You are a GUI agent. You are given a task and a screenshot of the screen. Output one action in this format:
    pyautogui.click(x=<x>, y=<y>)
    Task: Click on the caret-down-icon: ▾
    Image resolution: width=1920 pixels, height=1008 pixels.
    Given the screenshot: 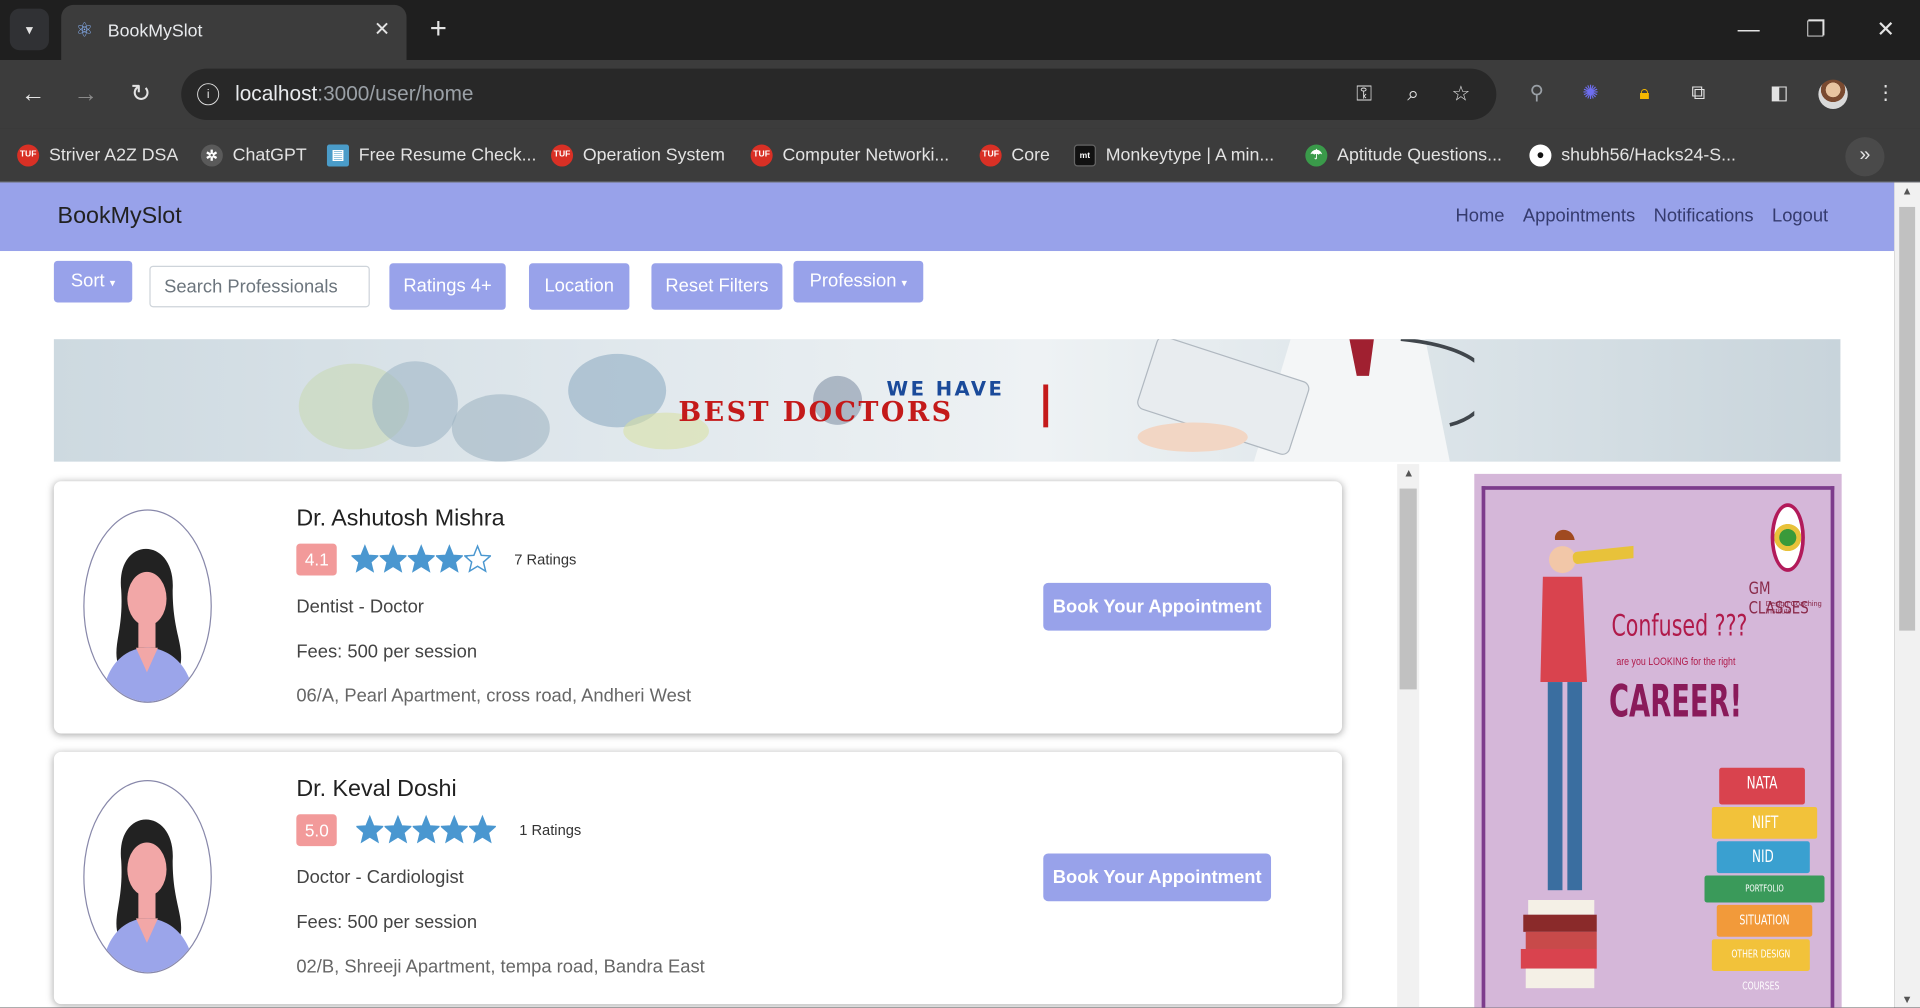 What is the action you would take?
    pyautogui.click(x=904, y=282)
    